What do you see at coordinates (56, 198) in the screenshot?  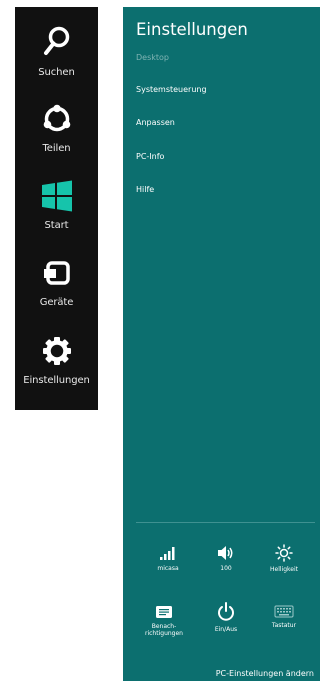 I see `windows-logo-icon` at bounding box center [56, 198].